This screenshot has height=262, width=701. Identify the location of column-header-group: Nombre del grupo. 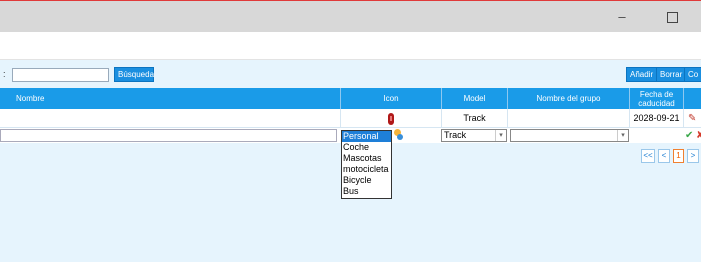
(569, 98).